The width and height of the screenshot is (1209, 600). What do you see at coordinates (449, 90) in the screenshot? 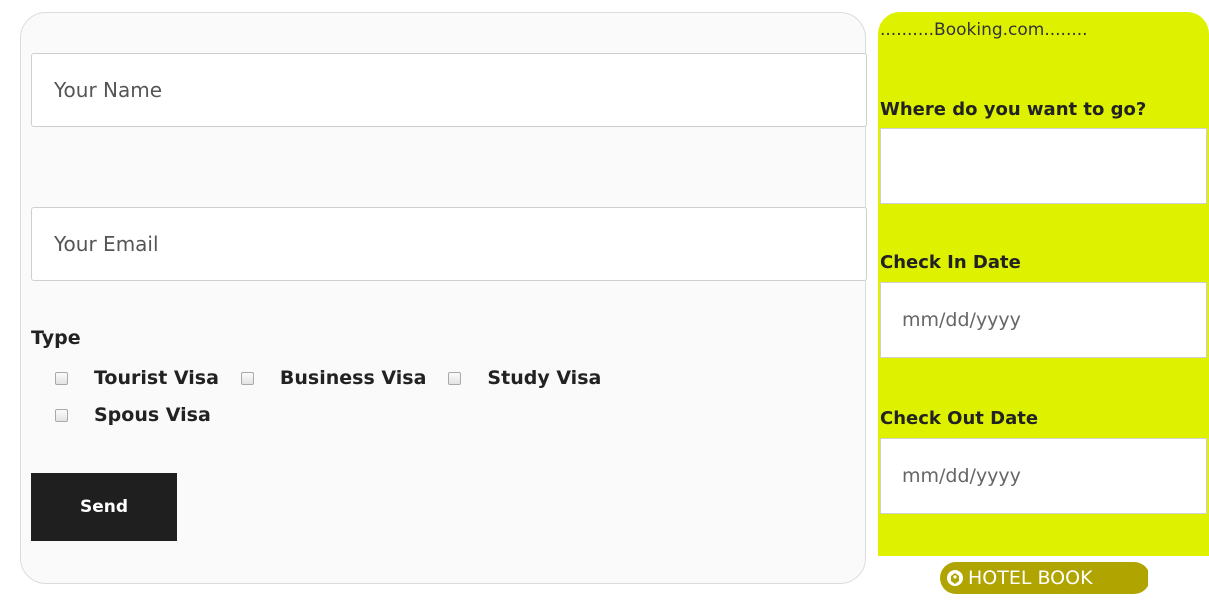
I see `name-input` at bounding box center [449, 90].